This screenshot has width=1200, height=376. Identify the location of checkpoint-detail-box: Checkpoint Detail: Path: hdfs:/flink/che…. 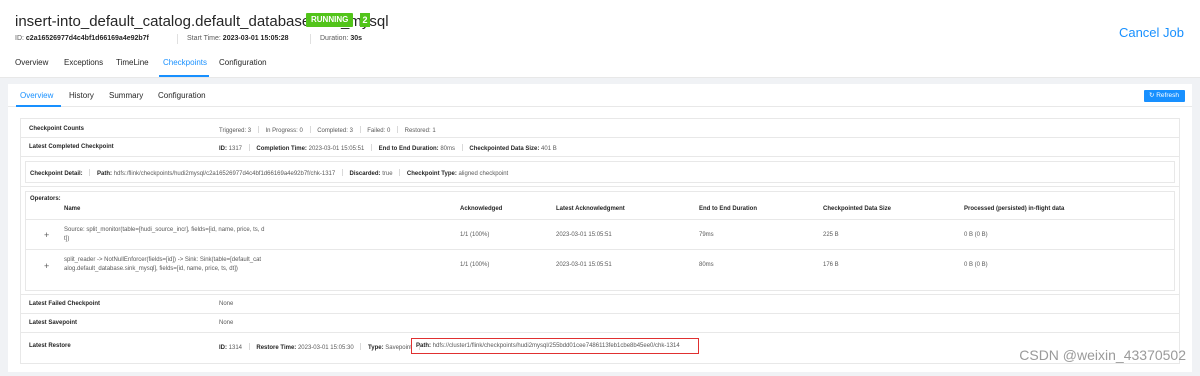
(600, 172).